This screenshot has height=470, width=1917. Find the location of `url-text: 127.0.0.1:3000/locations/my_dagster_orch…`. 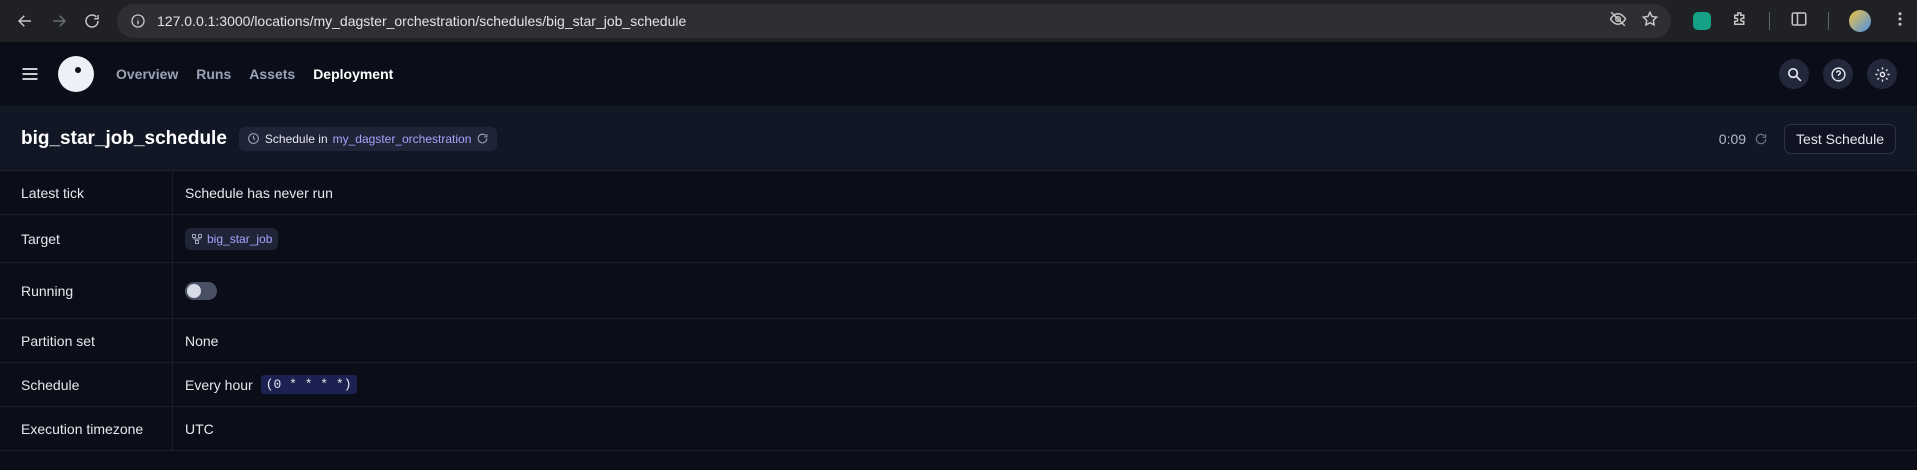

url-text: 127.0.0.1:3000/locations/my_dagster_orch… is located at coordinates (883, 21).